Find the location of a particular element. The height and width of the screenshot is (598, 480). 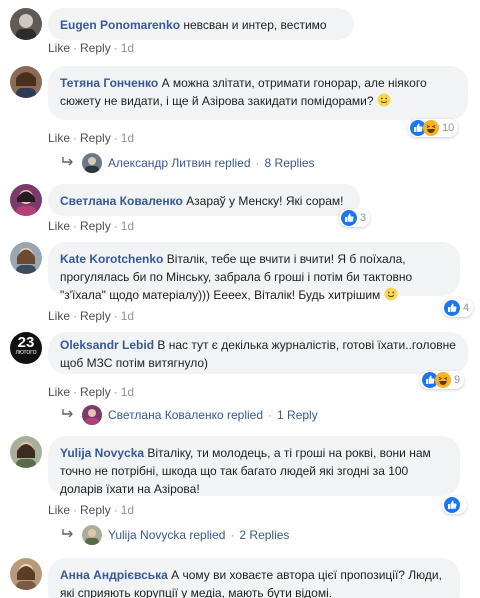

avatar: 23 ЛЮТОГО is located at coordinates (26, 348).